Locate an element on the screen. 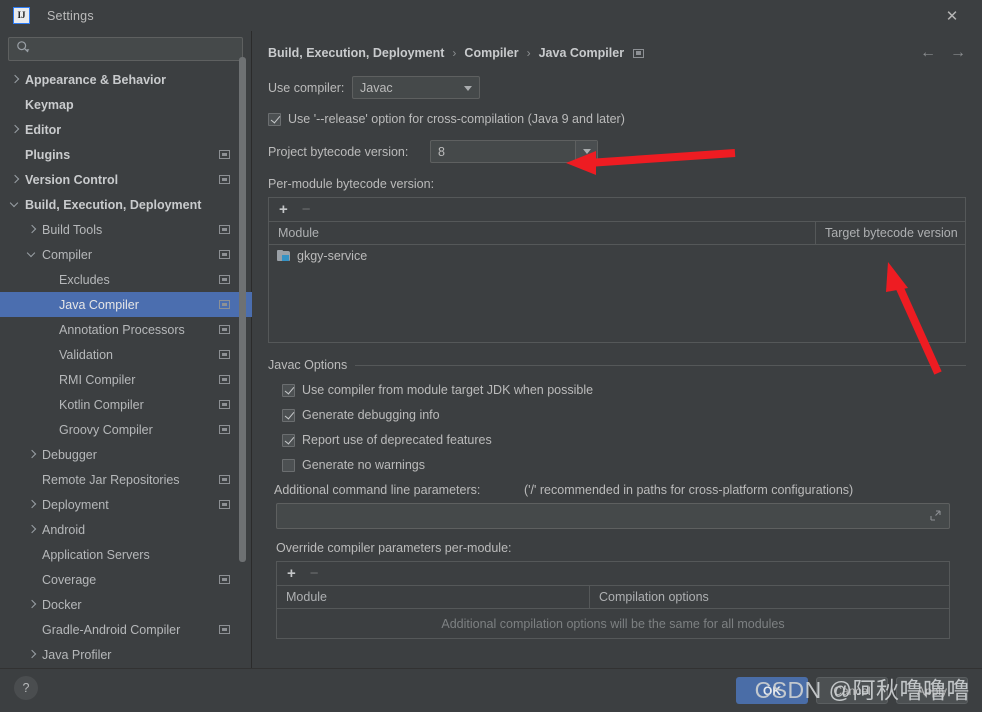 The image size is (982, 712). sidebar-item-label: Coverage is located at coordinates (69, 579).